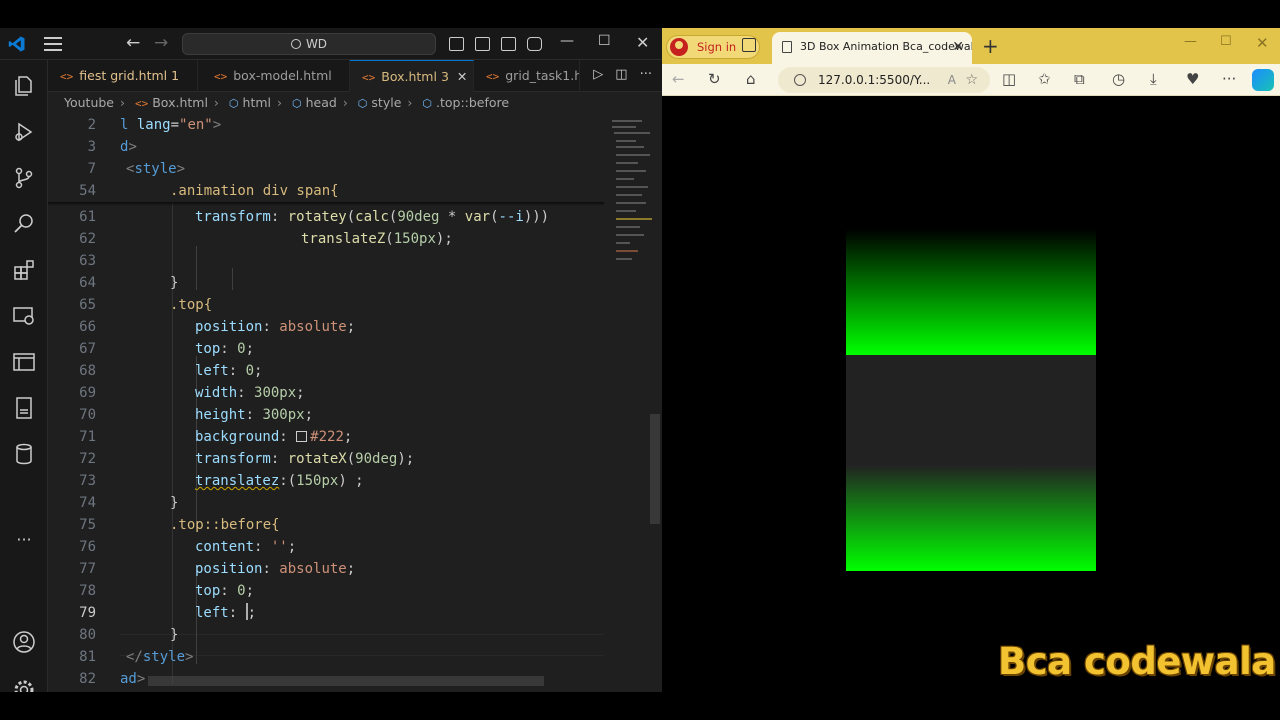  Describe the element at coordinates (295, 44) in the screenshot. I see `search-icon` at that location.